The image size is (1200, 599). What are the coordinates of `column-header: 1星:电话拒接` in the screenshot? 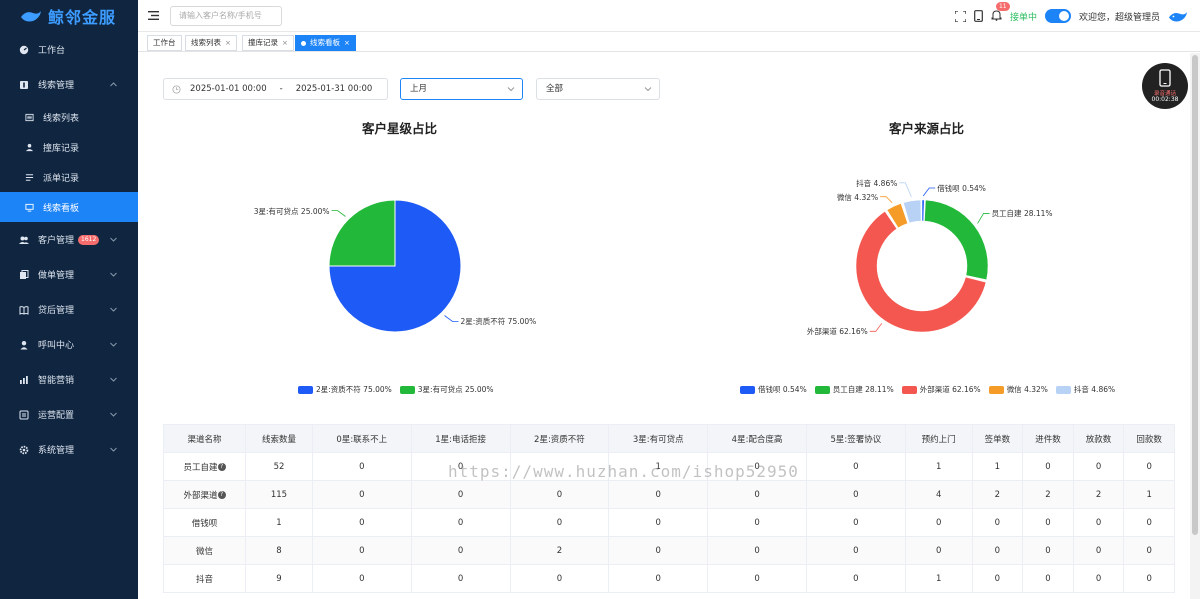 It's located at (460, 438).